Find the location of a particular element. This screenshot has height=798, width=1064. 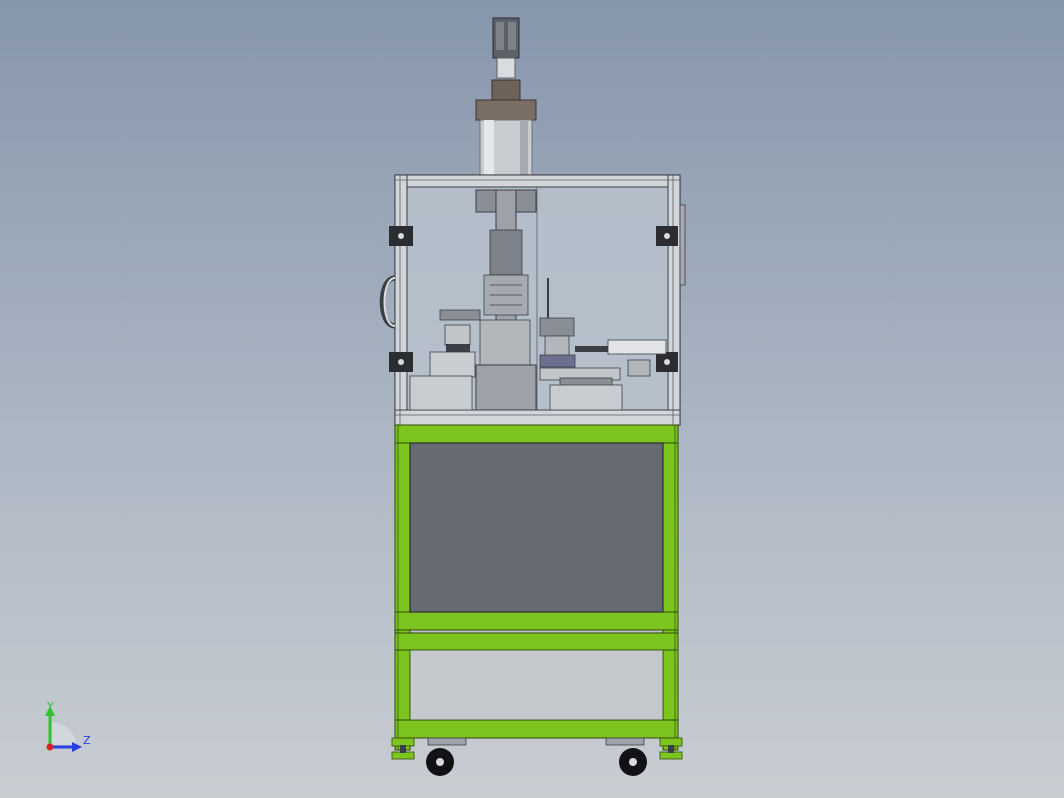

x-axis-dot is located at coordinates (50, 747).